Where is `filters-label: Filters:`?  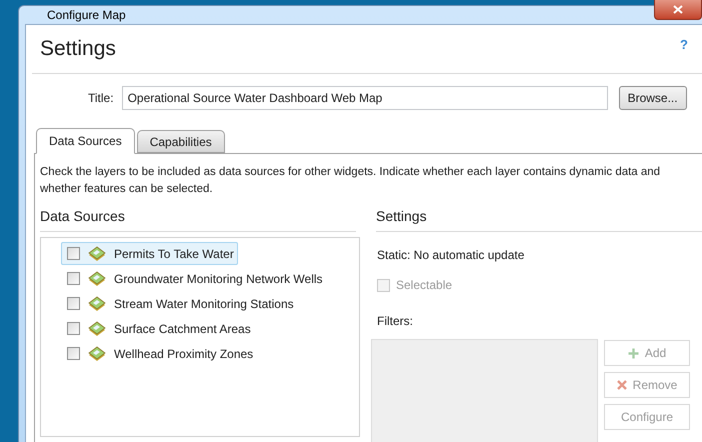 filters-label: Filters: is located at coordinates (395, 321).